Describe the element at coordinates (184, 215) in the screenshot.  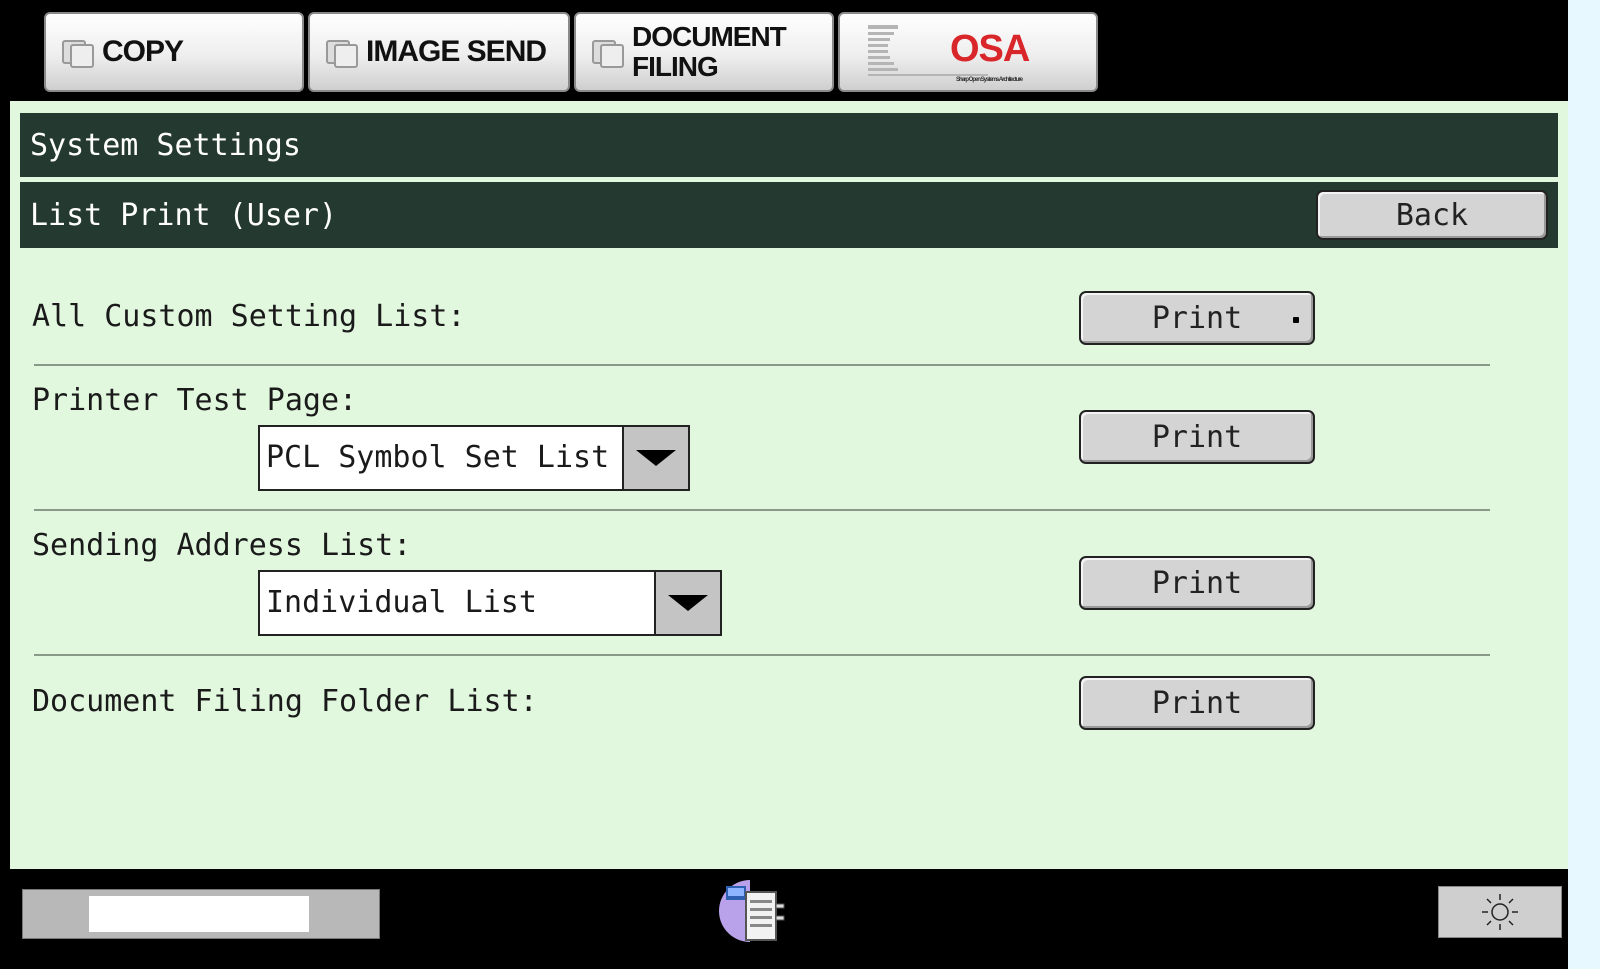
I see `page-subtitle: List Print (User)` at that location.